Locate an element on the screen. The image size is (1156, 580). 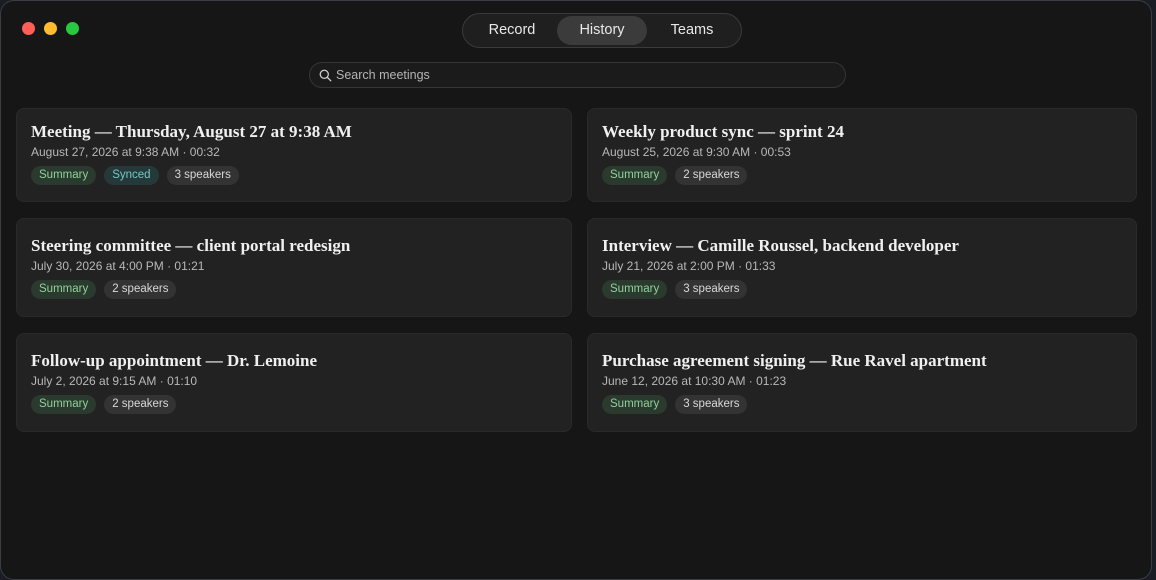
minimize-window-button is located at coordinates (50, 28).